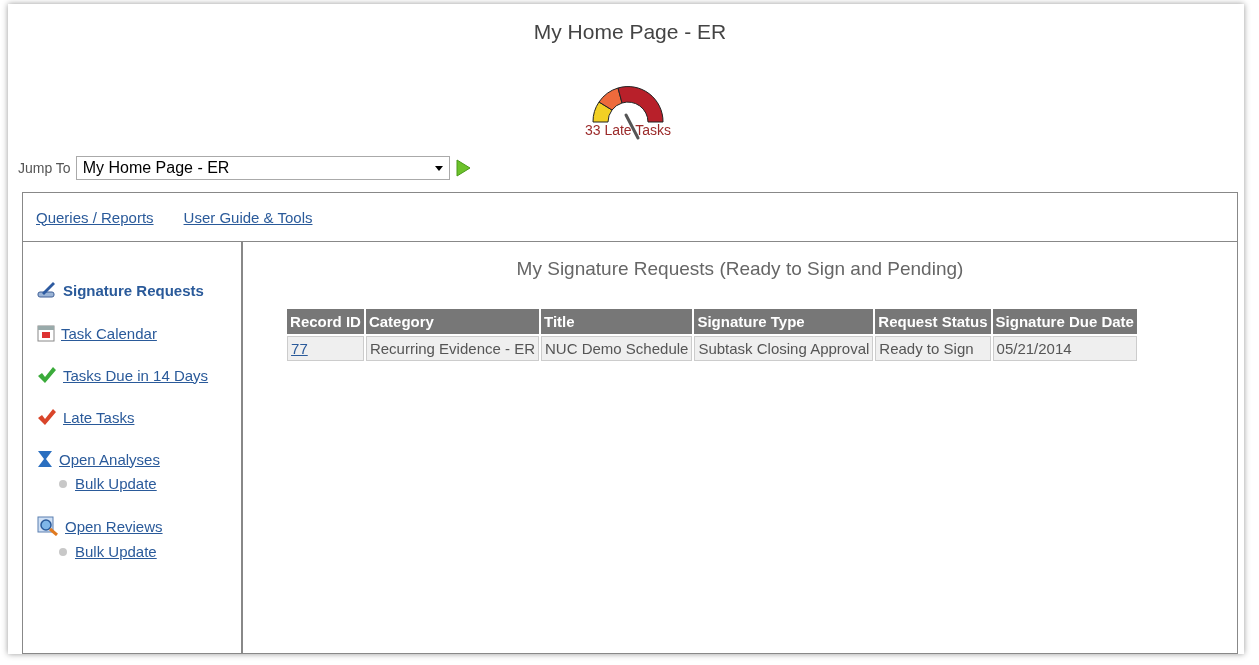 This screenshot has height=665, width=1259. What do you see at coordinates (784, 348) in the screenshot?
I see `table-cell: Subtask Closing Approval` at bounding box center [784, 348].